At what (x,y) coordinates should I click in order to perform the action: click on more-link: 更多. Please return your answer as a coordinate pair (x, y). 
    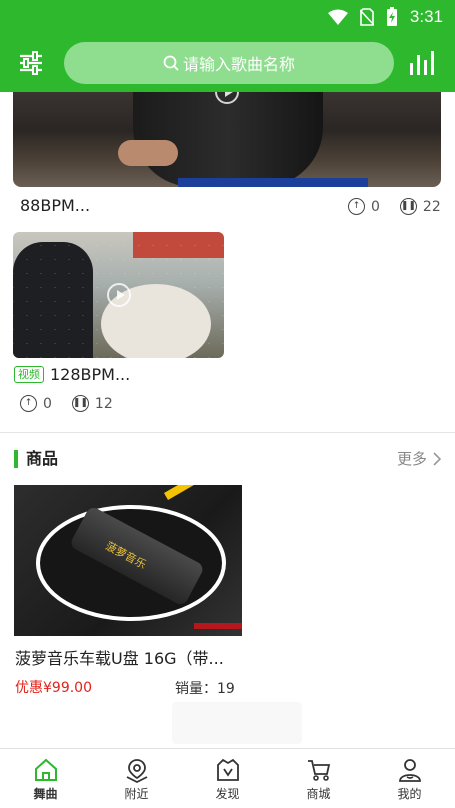
    Looking at the image, I should click on (419, 459).